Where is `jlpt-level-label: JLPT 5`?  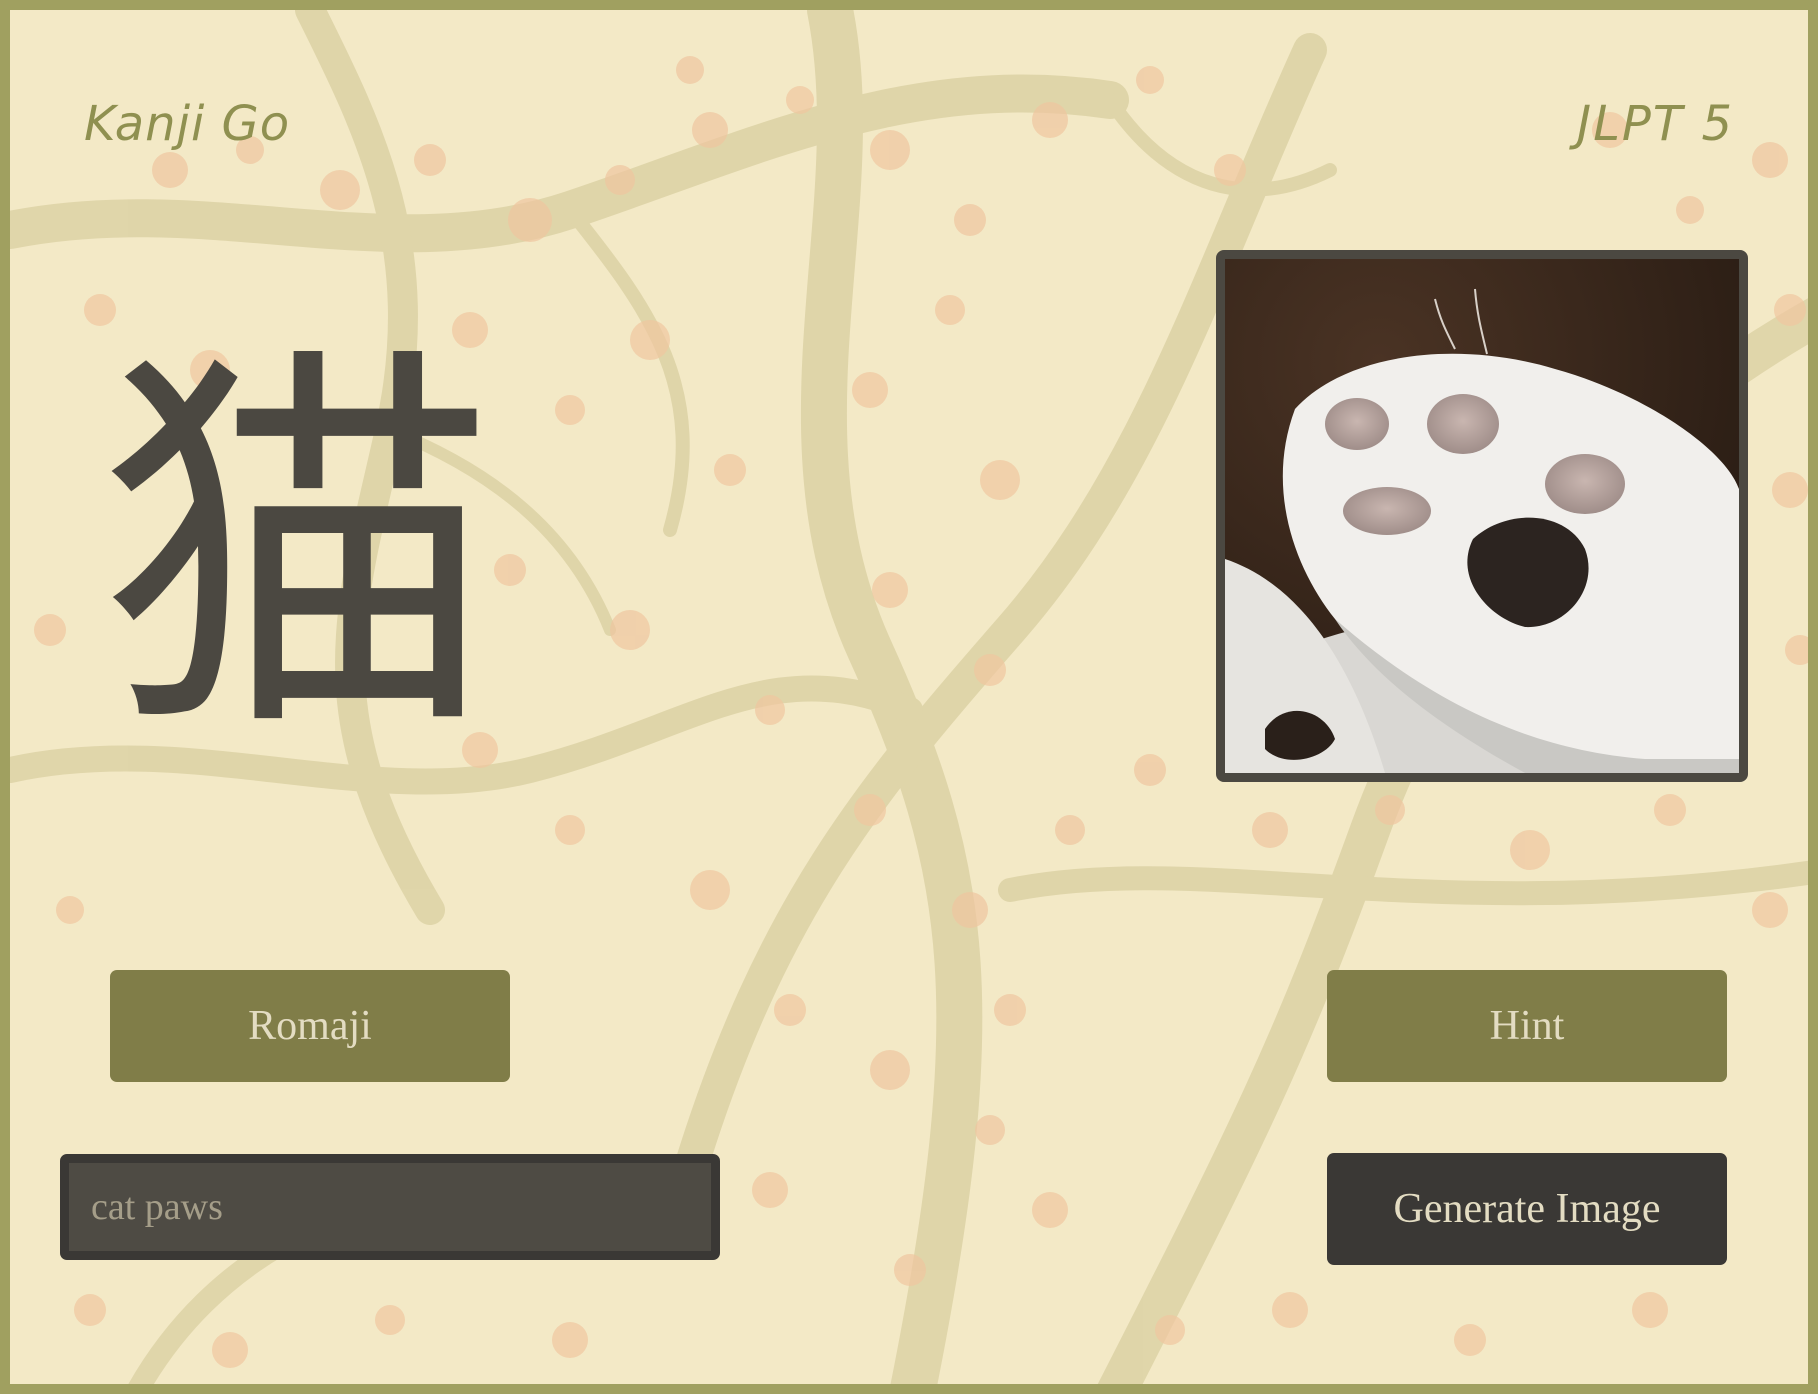 jlpt-level-label: JLPT 5 is located at coordinates (1655, 124).